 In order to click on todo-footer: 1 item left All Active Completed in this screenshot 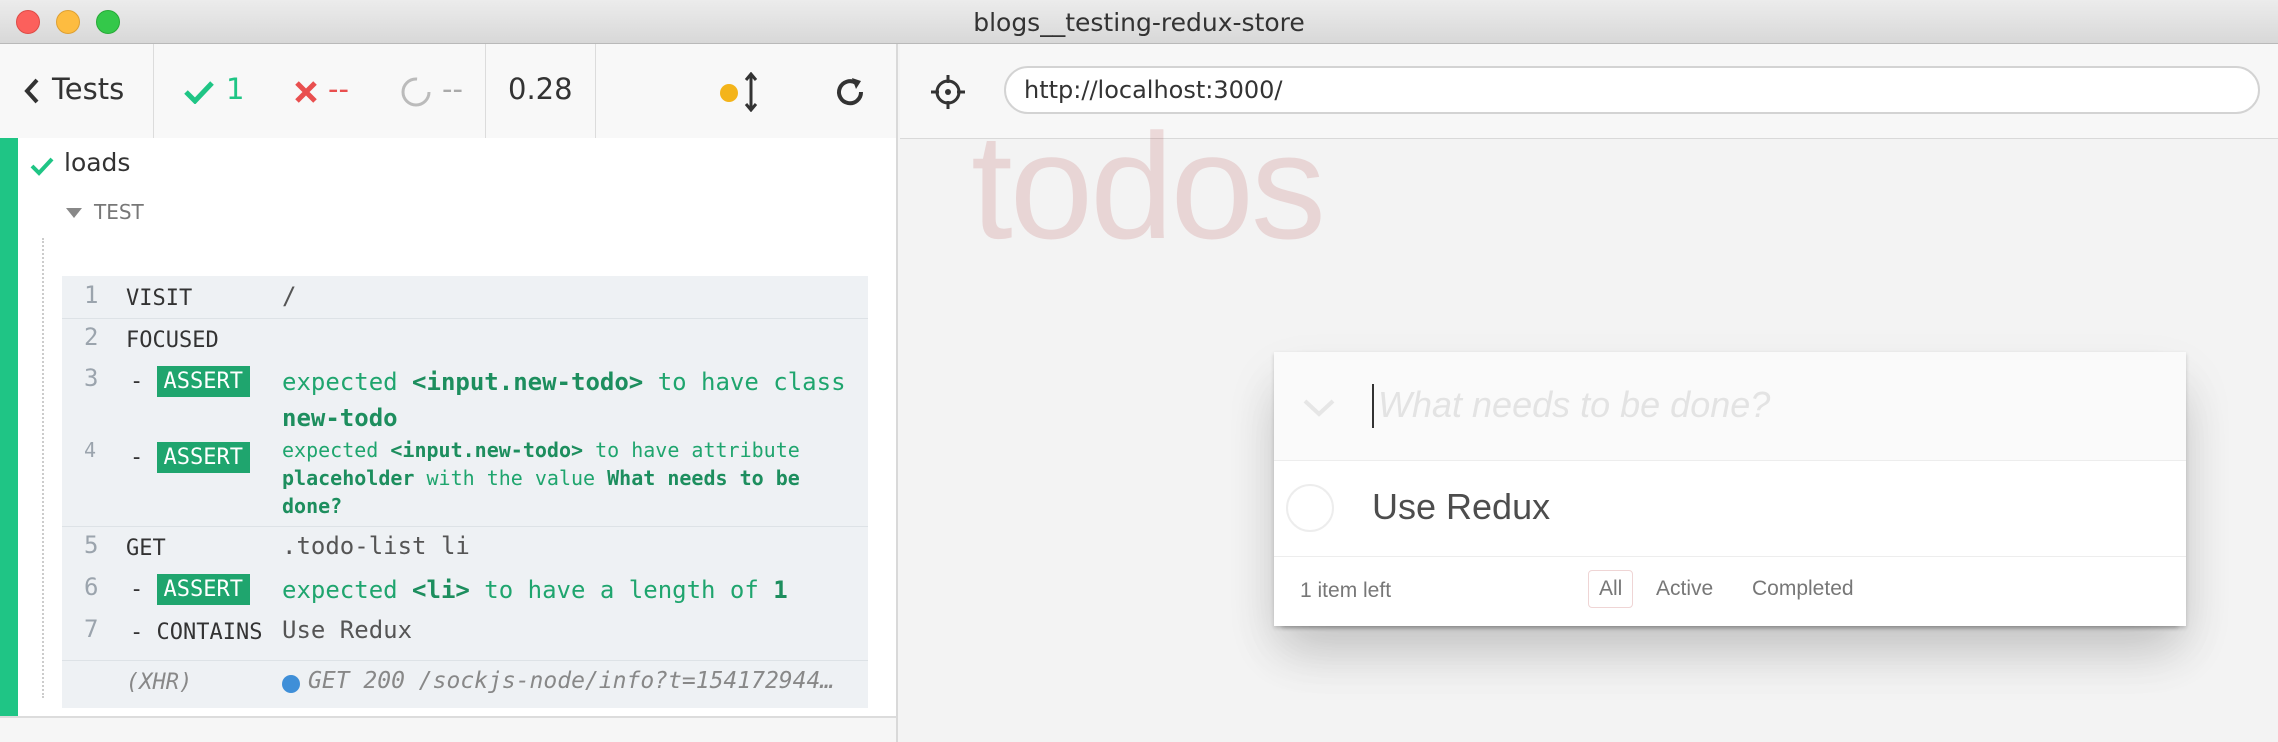, I will do `click(1730, 591)`.